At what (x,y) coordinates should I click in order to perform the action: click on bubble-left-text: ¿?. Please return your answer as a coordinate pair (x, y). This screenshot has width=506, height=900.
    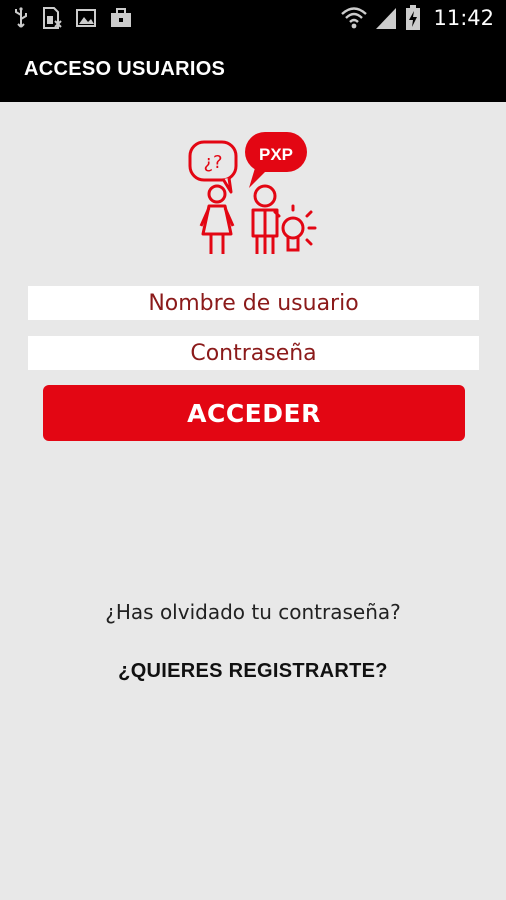
    Looking at the image, I should click on (212, 162).